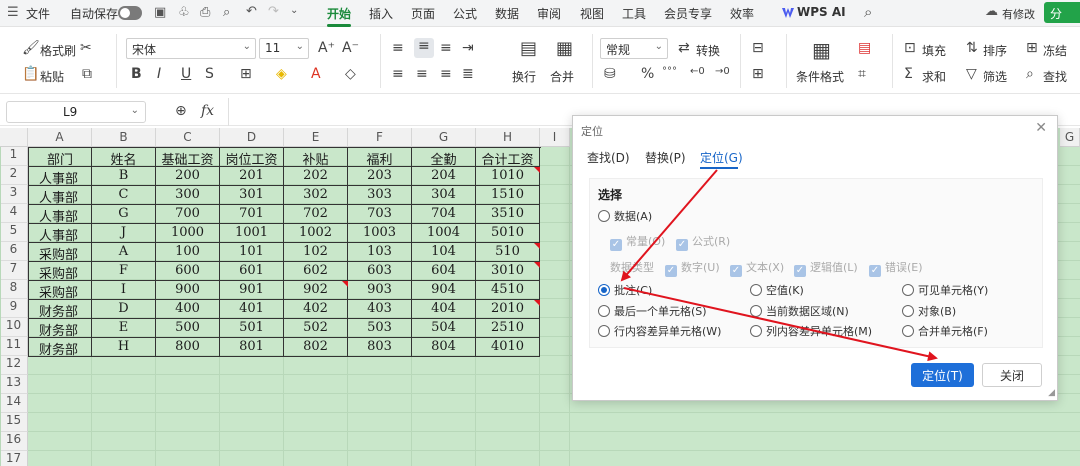 The width and height of the screenshot is (1080, 466). I want to click on table-cell: 104, so click(444, 252).